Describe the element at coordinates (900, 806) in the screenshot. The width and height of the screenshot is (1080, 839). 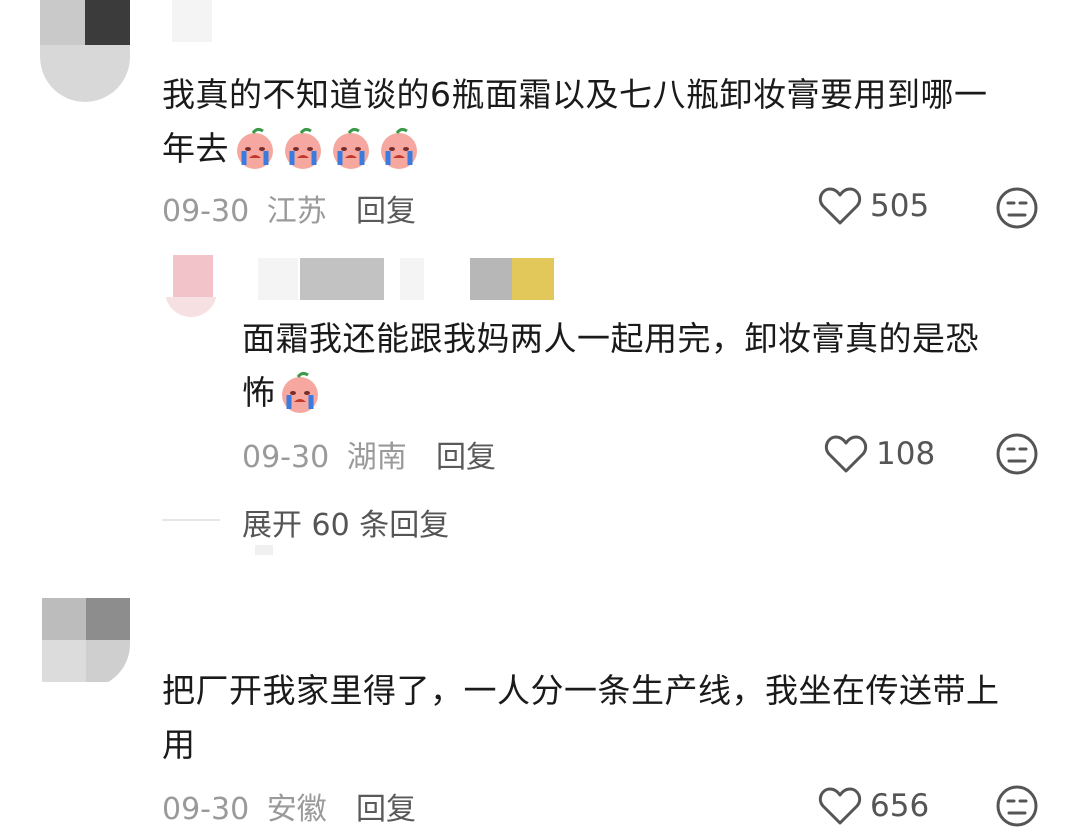
I see `like-count: 656` at that location.